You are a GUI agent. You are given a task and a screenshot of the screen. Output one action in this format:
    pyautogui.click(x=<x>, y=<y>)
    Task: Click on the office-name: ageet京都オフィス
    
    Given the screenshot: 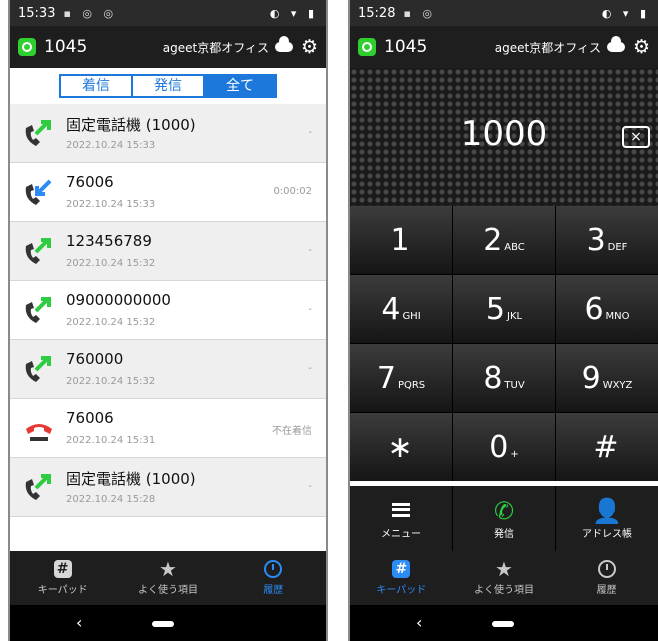 What is the action you would take?
    pyautogui.click(x=547, y=47)
    